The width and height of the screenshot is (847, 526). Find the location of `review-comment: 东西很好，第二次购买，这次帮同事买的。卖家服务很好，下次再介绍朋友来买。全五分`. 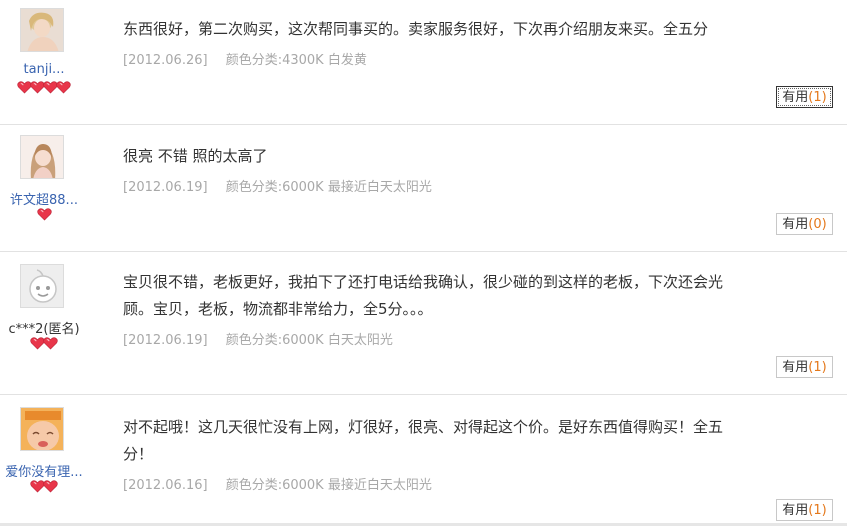

review-comment: 东西很好，第二次购买，这次帮同事买的。卖家服务很好，下次再介绍朋友来买。全五分 is located at coordinates (448, 29).